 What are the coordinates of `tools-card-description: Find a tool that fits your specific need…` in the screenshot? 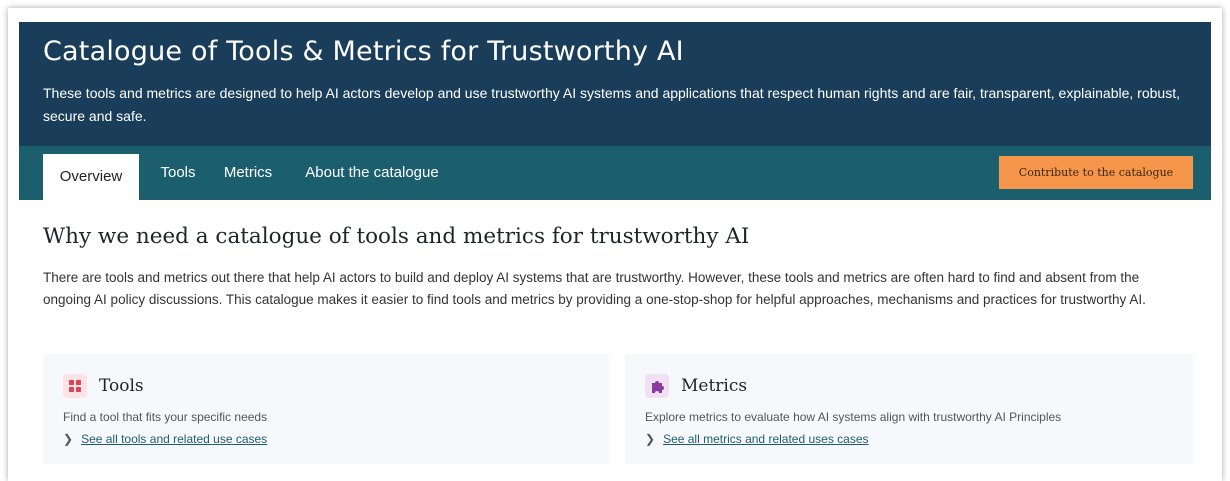 It's located at (165, 417).